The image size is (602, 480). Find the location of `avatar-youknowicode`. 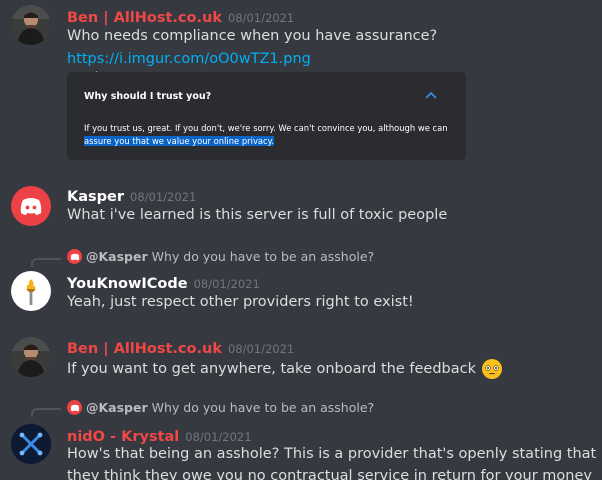

avatar-youknowicode is located at coordinates (31, 291).